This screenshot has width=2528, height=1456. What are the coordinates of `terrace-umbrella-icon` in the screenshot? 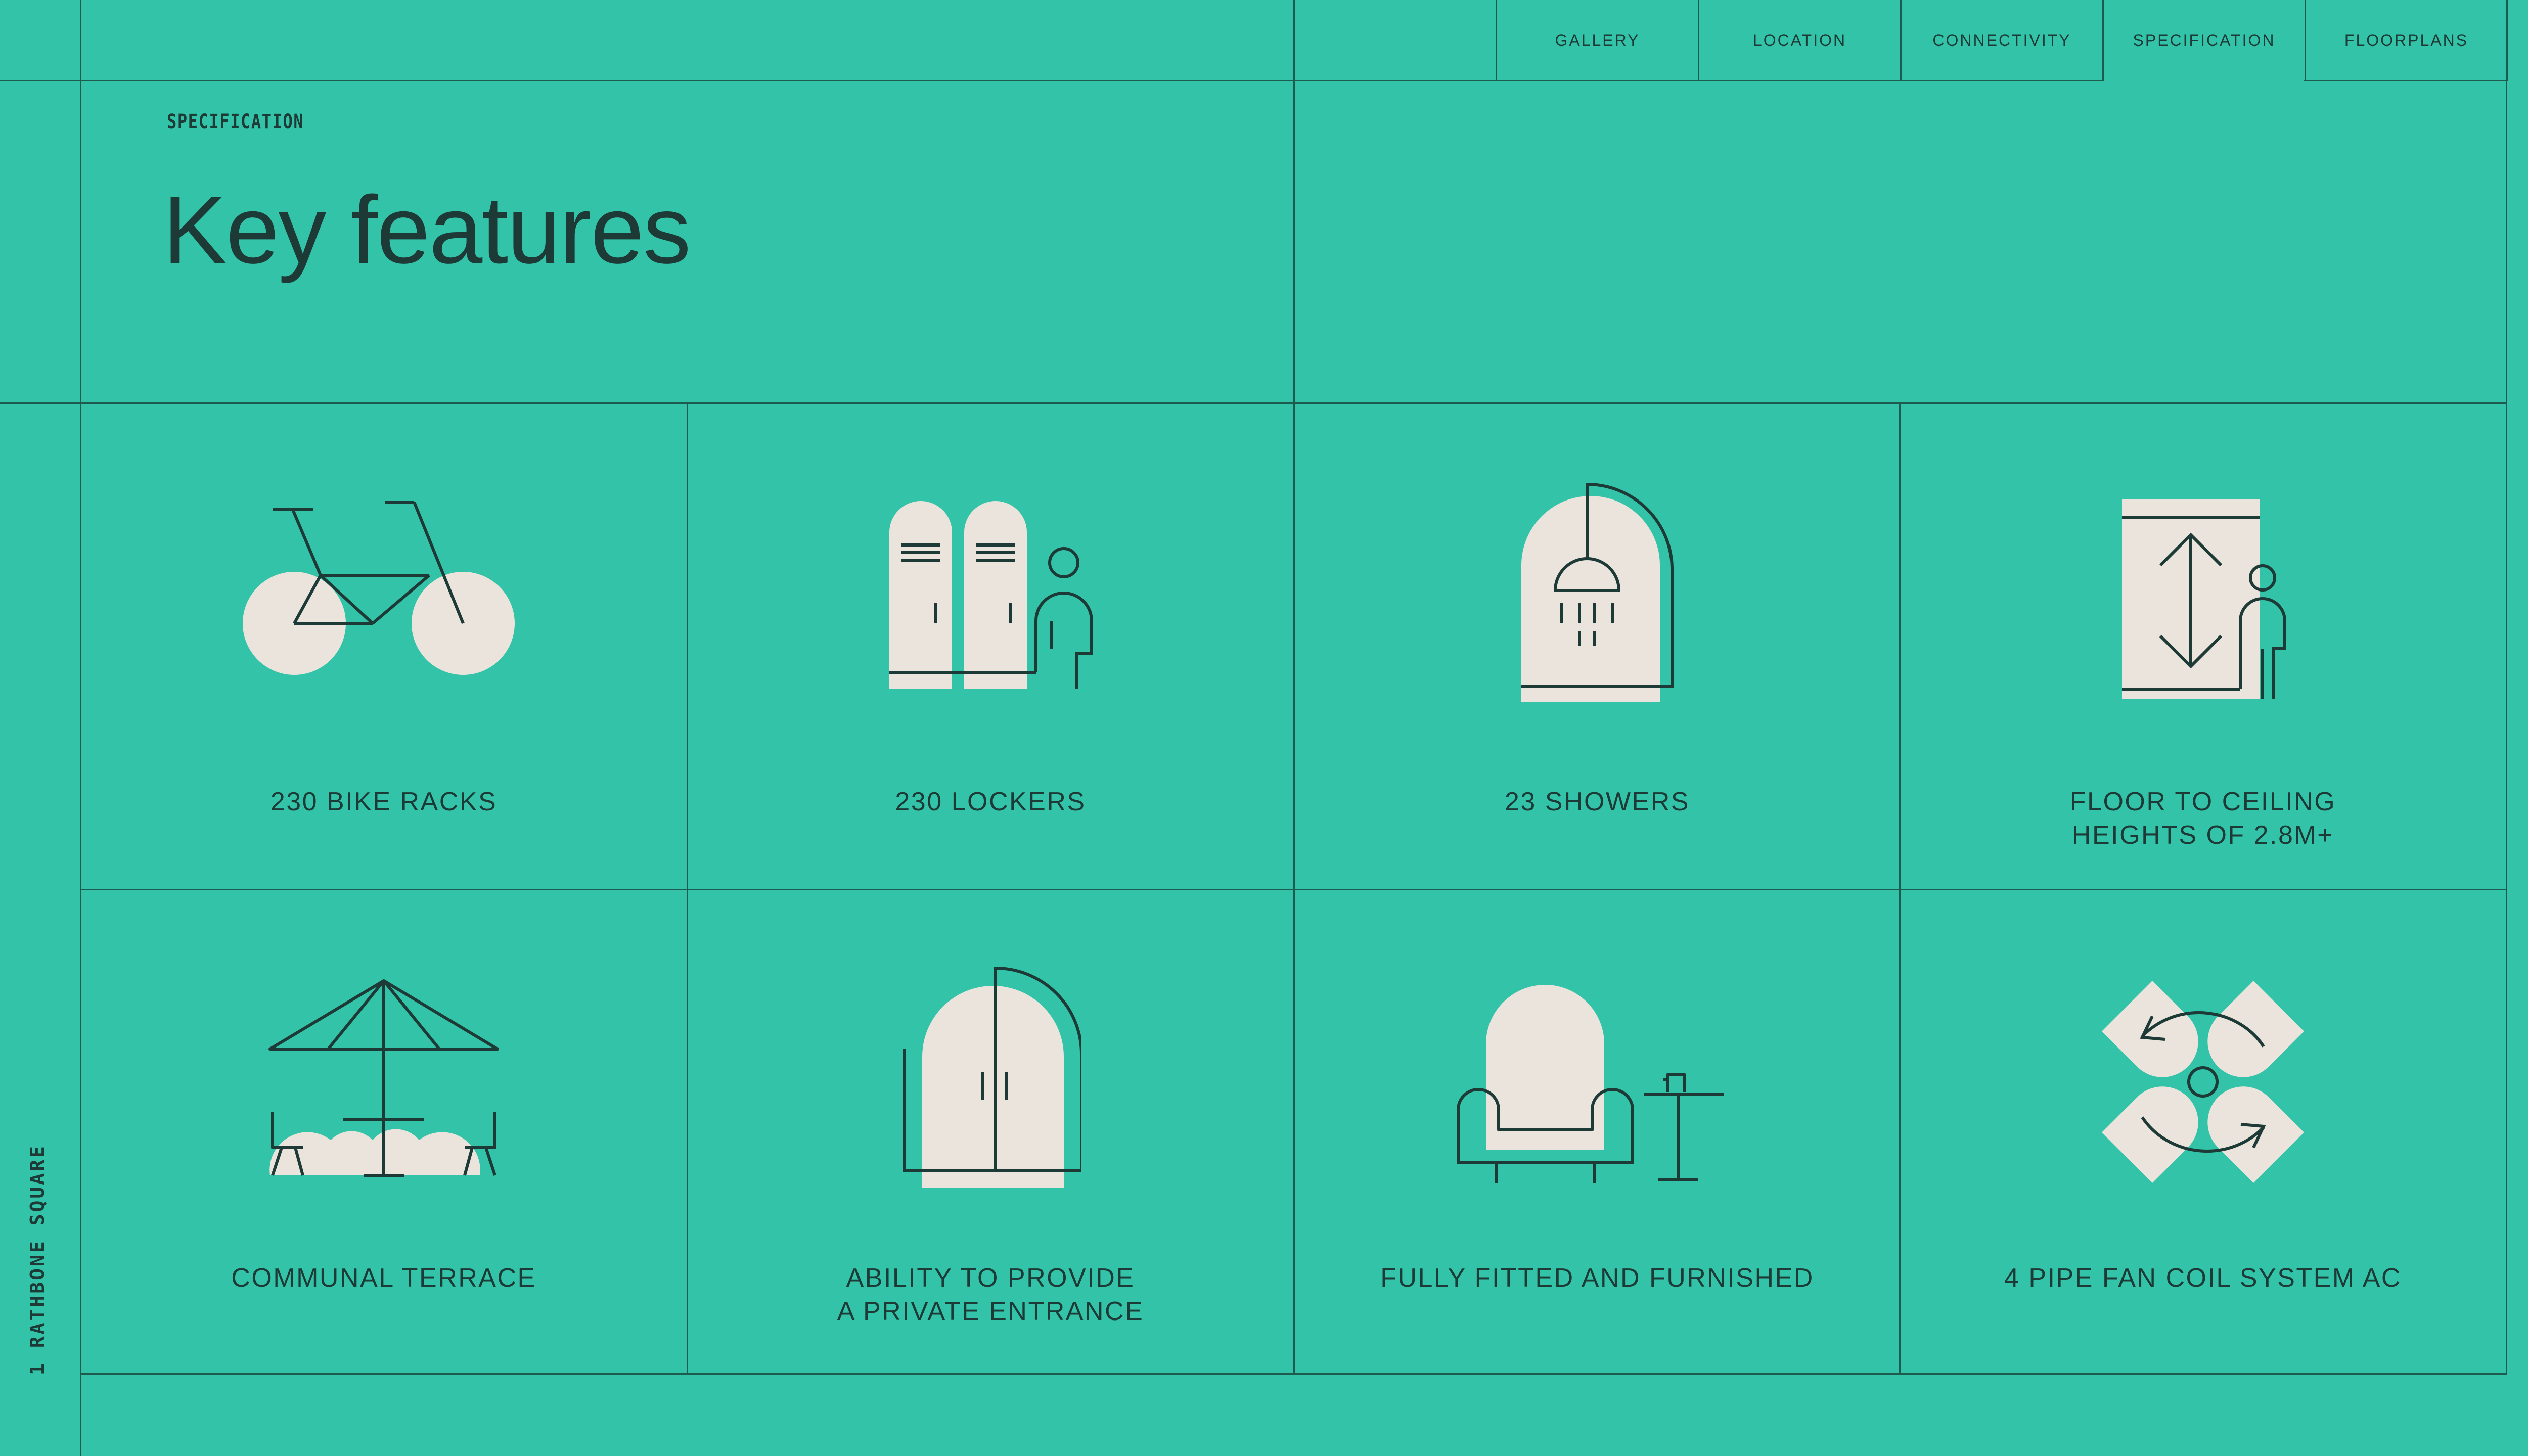 It's located at (384, 1078).